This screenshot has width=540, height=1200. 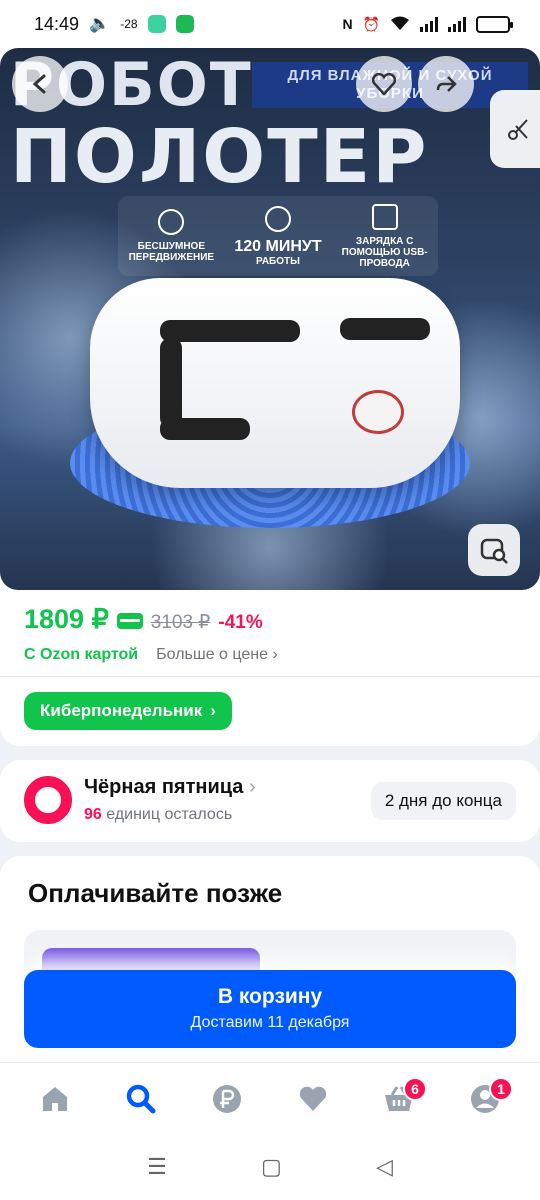 What do you see at coordinates (347, 24) in the screenshot?
I see `nfc-icon: N` at bounding box center [347, 24].